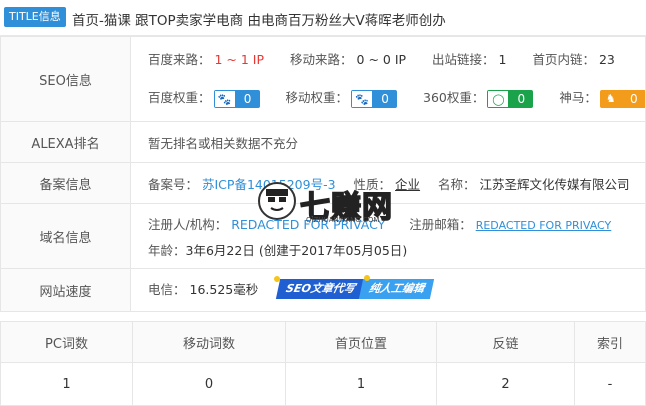 Image resolution: width=646 pixels, height=406 pixels. I want to click on alexa-row: ALEXA排名 暂无排名或相关数据不充分, so click(323, 142).